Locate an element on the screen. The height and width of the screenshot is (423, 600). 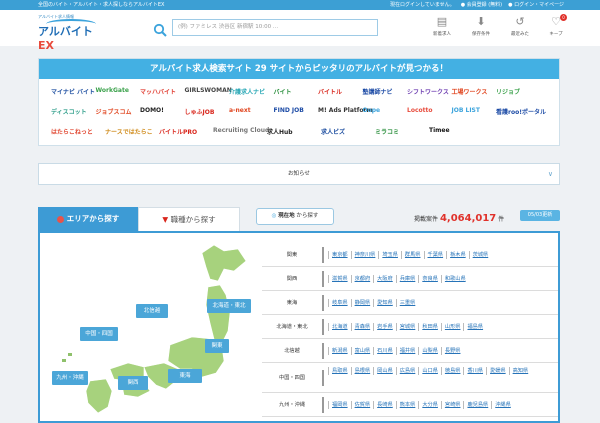
map-okinawa-islands is located at coordinates (70, 354).